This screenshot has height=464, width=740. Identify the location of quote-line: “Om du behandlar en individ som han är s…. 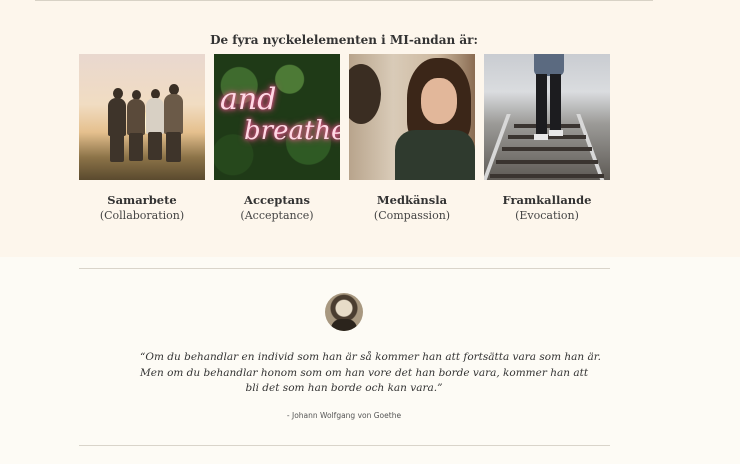
(370, 357).